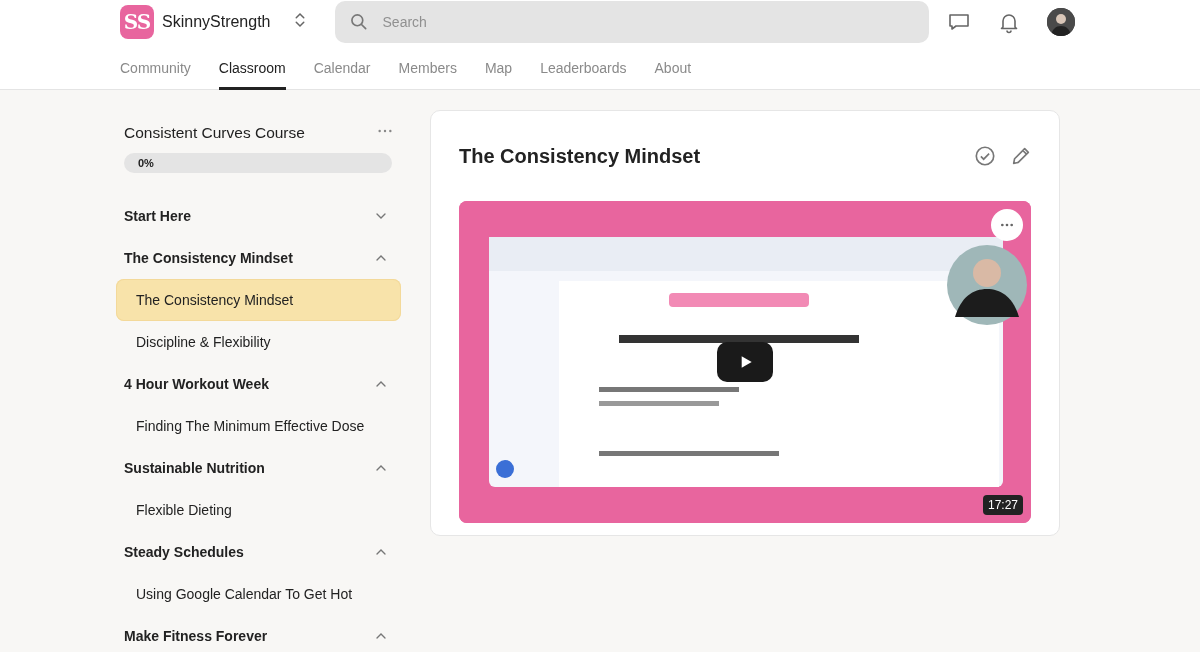  Describe the element at coordinates (258, 510) in the screenshot. I see `lesson-item: Flexible Dieting` at that location.